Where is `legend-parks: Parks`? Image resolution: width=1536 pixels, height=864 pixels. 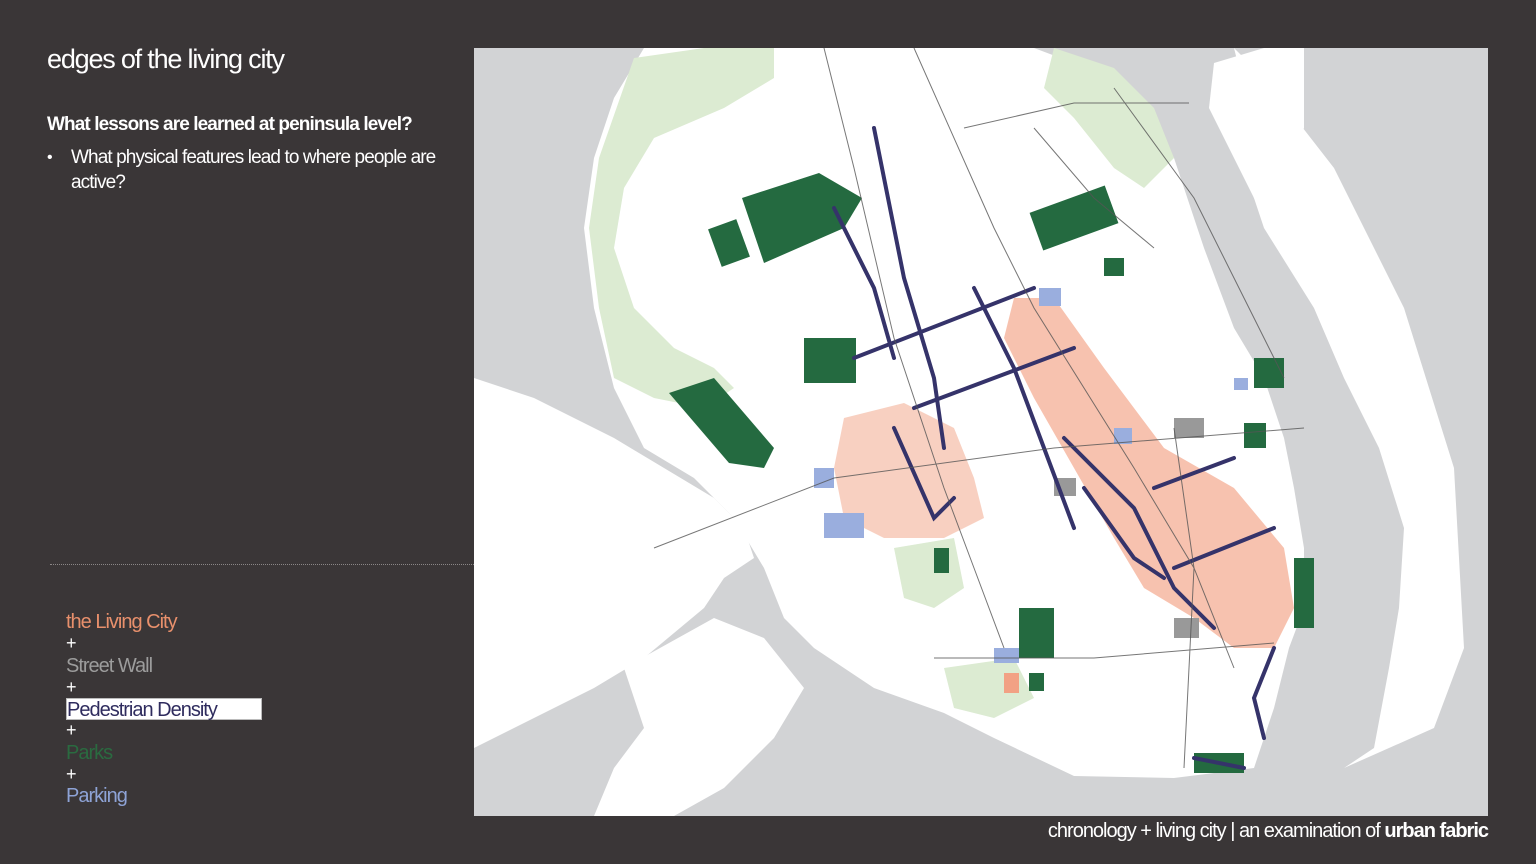 legend-parks: Parks is located at coordinates (89, 752).